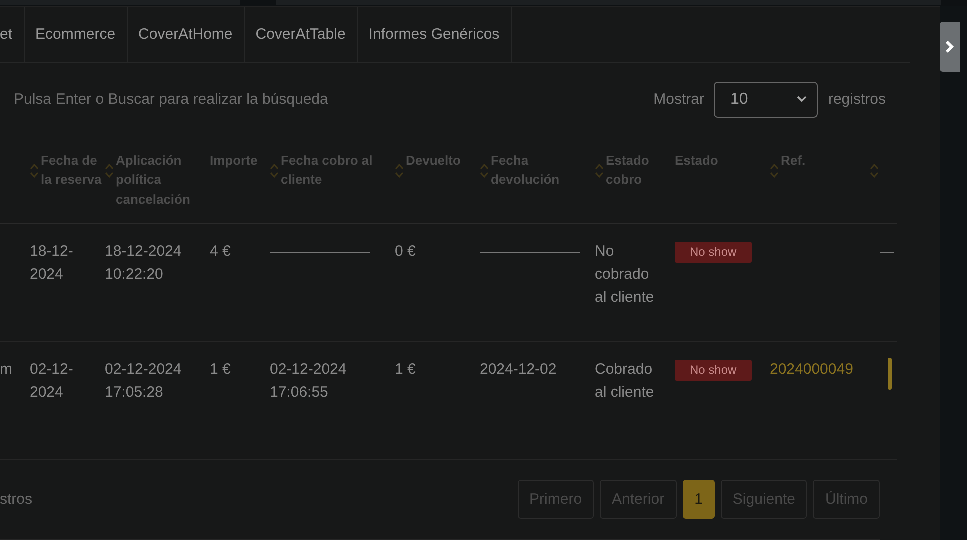  Describe the element at coordinates (624, 381) in the screenshot. I see `table-cell: Cobrado al cliente` at that location.